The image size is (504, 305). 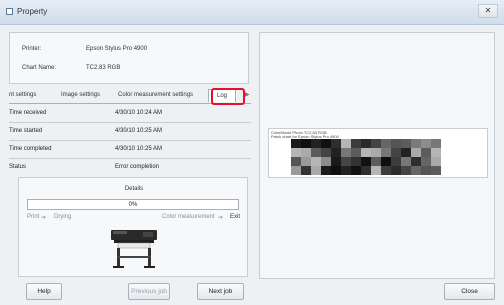 I want to click on step-print: Print, so click(x=33, y=217).